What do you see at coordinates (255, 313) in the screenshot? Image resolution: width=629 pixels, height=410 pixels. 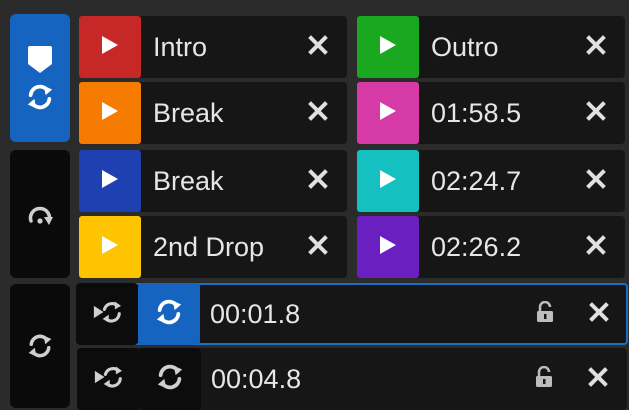 I see `loop-length: 00:01.8` at bounding box center [255, 313].